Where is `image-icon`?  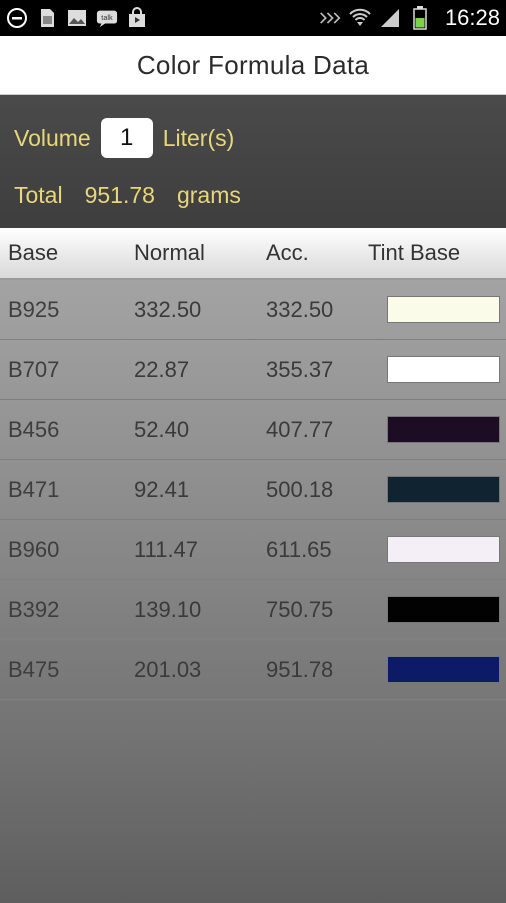
image-icon is located at coordinates (77, 18).